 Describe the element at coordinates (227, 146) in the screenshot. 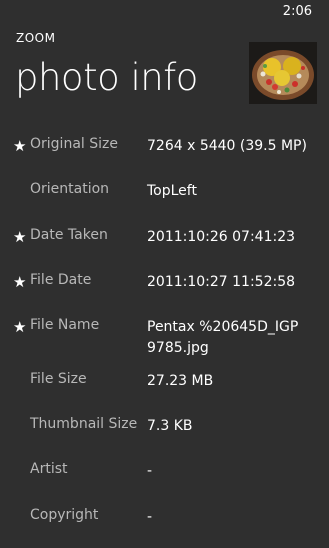

I see `field-value: 7264 x 5440 (39.5 MP)` at that location.